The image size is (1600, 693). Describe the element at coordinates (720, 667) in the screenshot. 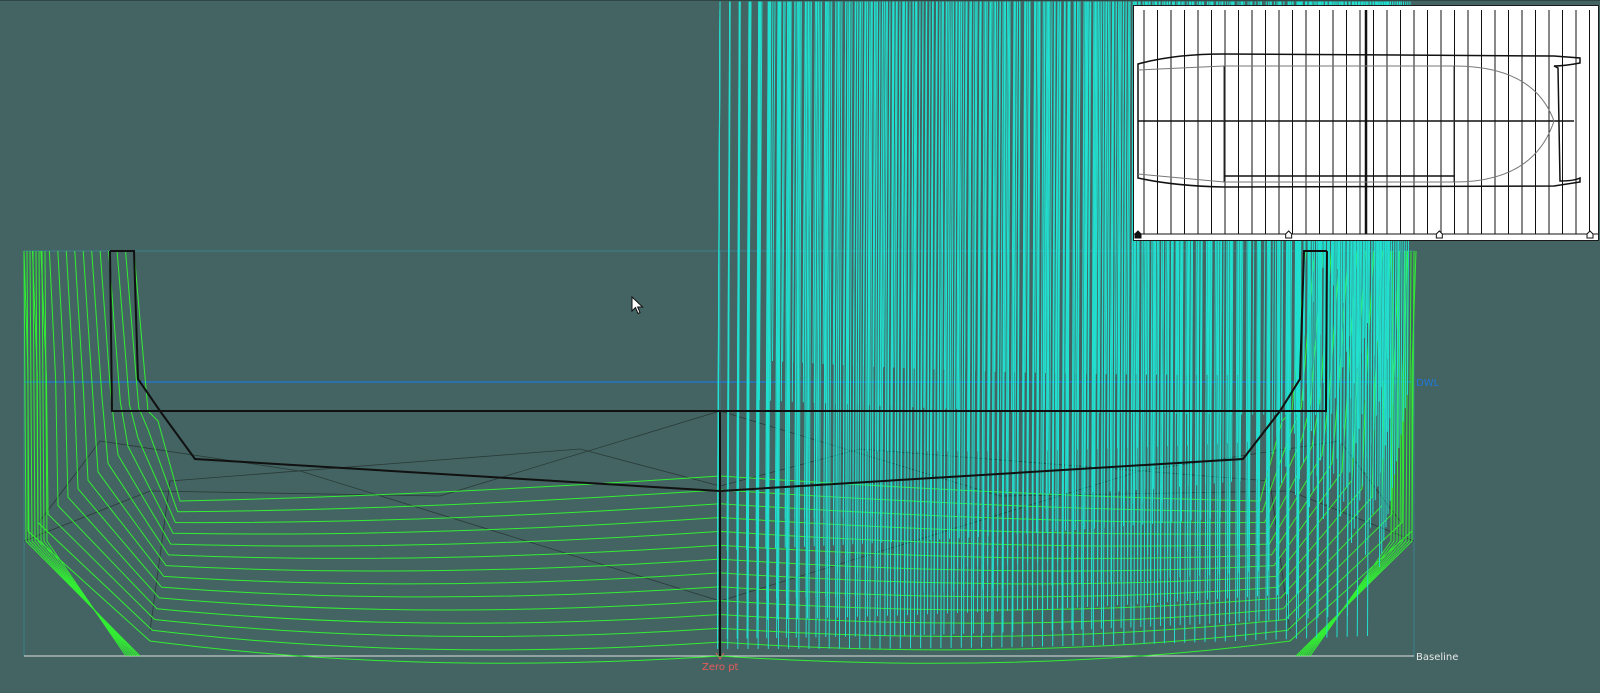

I see `zero-point-label: Zero pt` at that location.